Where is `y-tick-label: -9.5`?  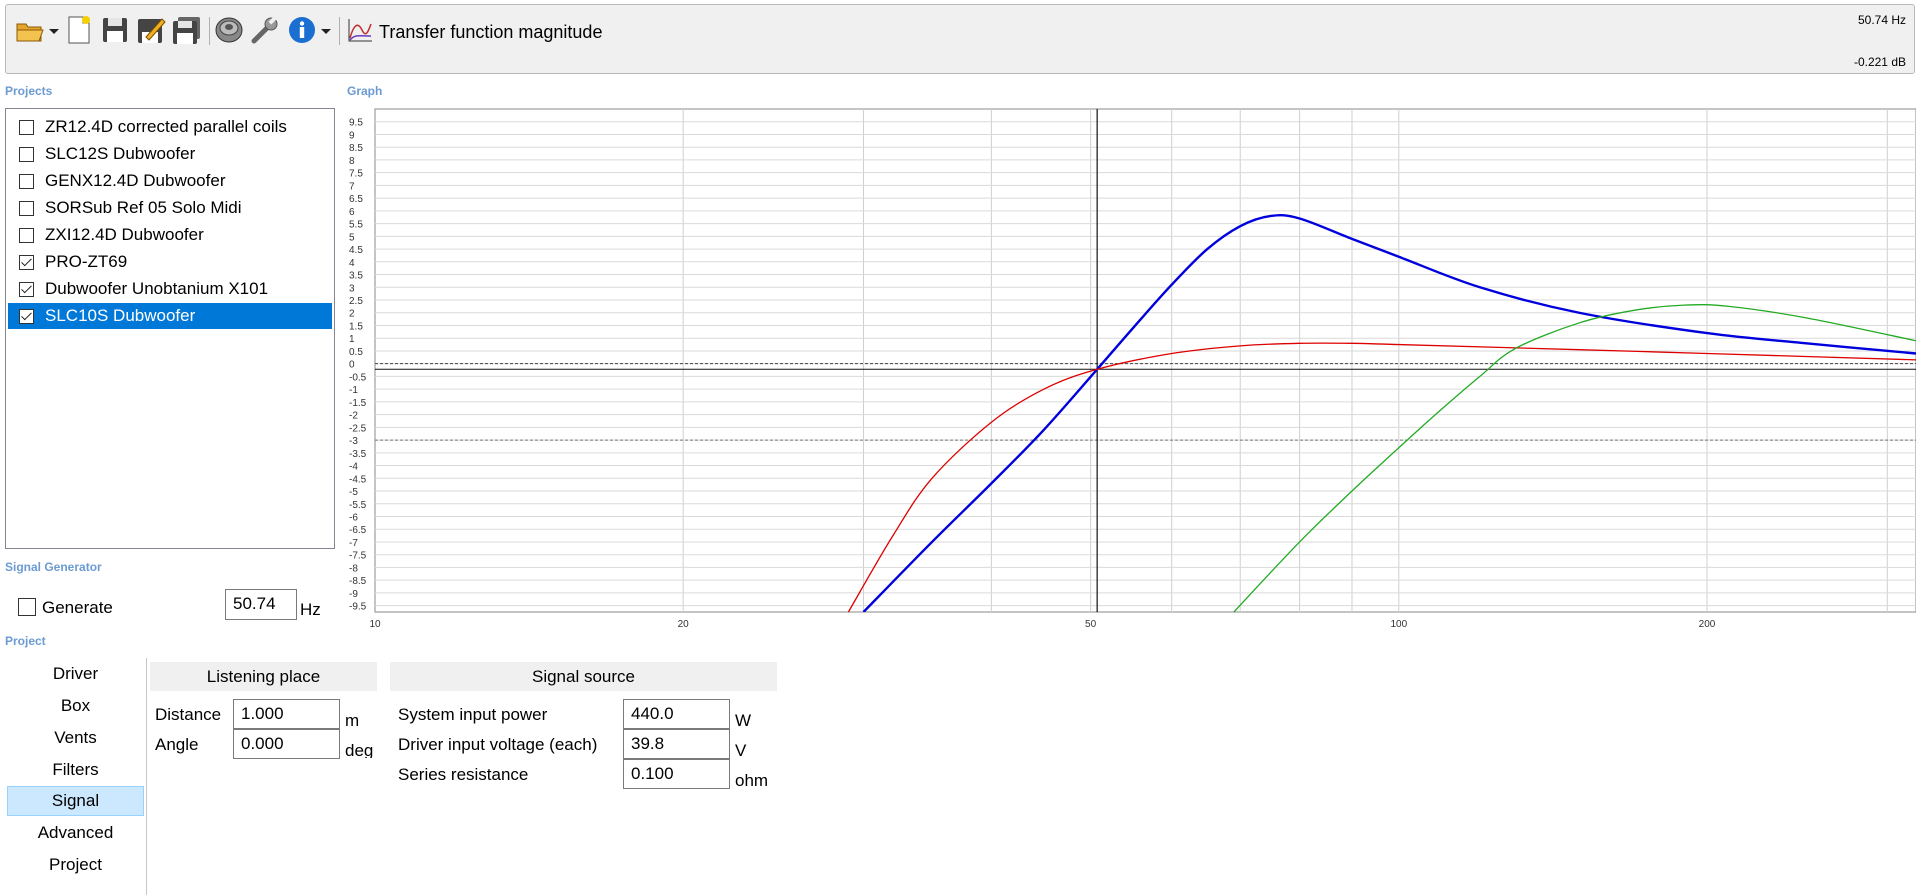
y-tick-label: -9.5 is located at coordinates (358, 607).